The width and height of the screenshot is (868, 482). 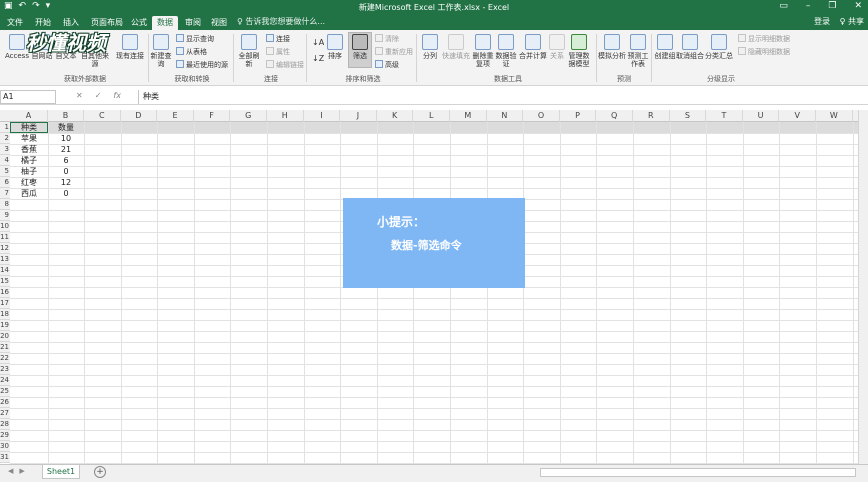 I want to click on column-header: H, so click(x=285, y=116).